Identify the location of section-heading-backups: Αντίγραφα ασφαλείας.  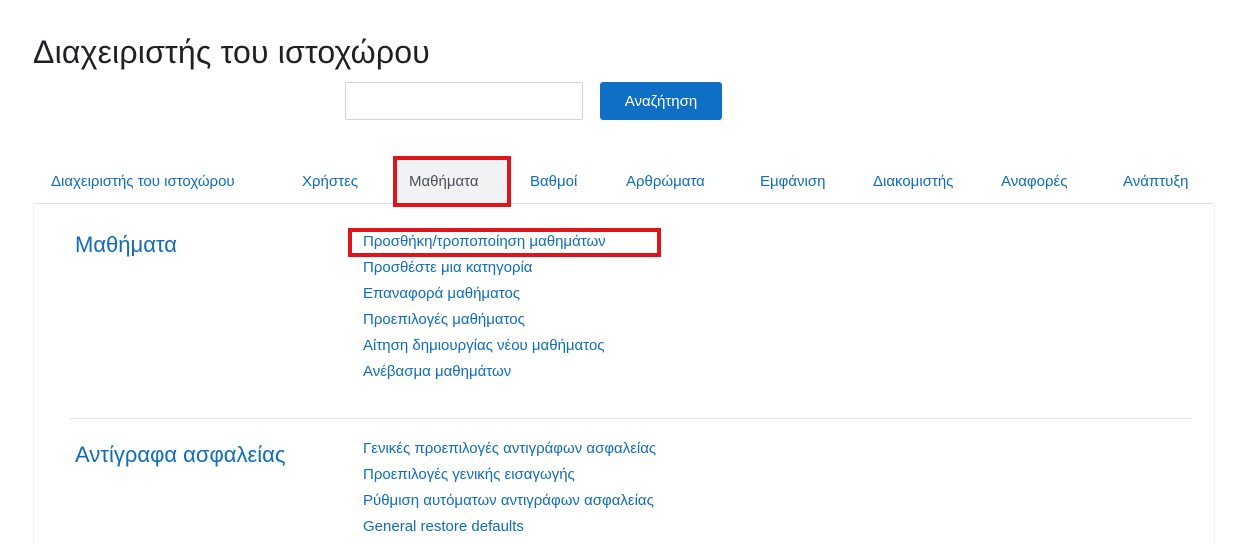
(180, 455).